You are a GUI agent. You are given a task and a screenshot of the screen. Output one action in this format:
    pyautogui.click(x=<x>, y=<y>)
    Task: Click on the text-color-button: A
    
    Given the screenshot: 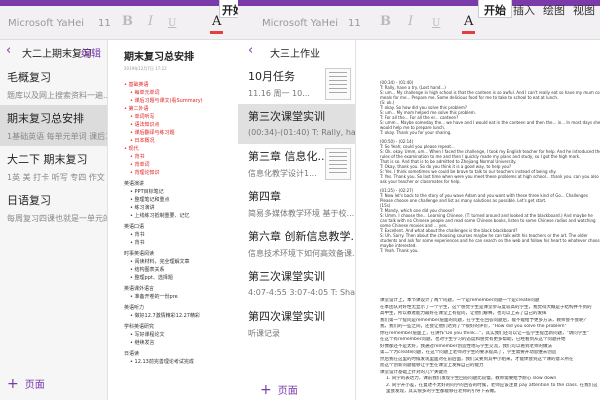 What is the action you would take?
    pyautogui.click(x=468, y=24)
    